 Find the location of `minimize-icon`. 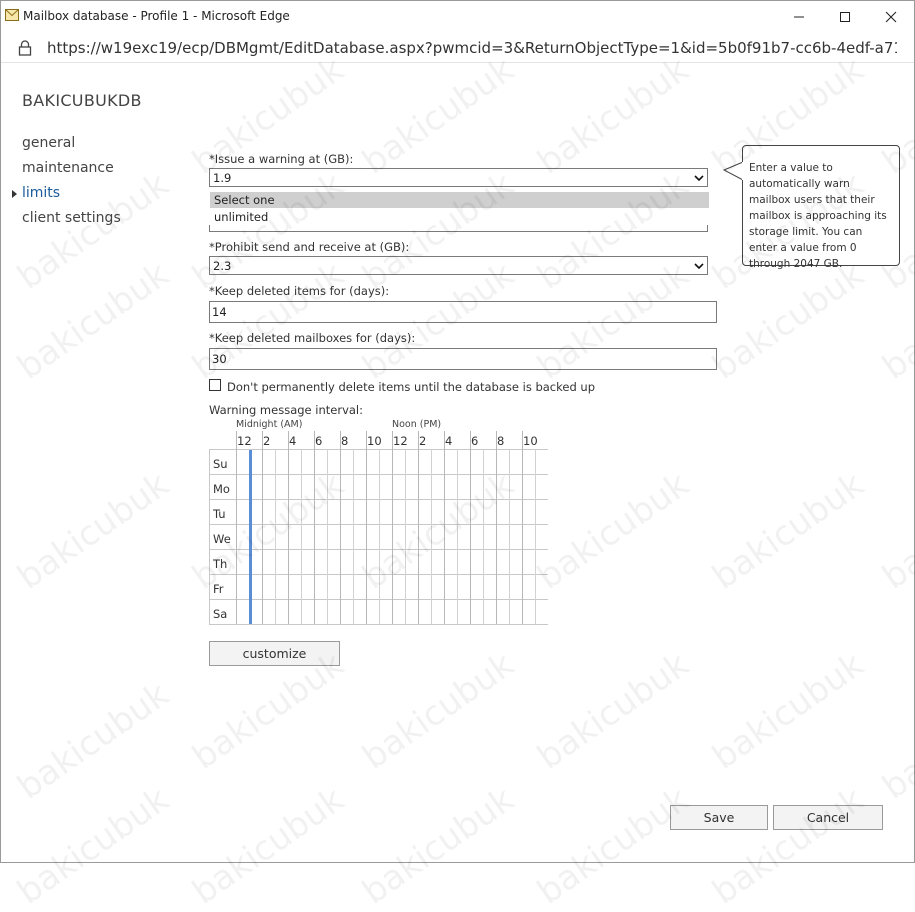

minimize-icon is located at coordinates (799, 16).